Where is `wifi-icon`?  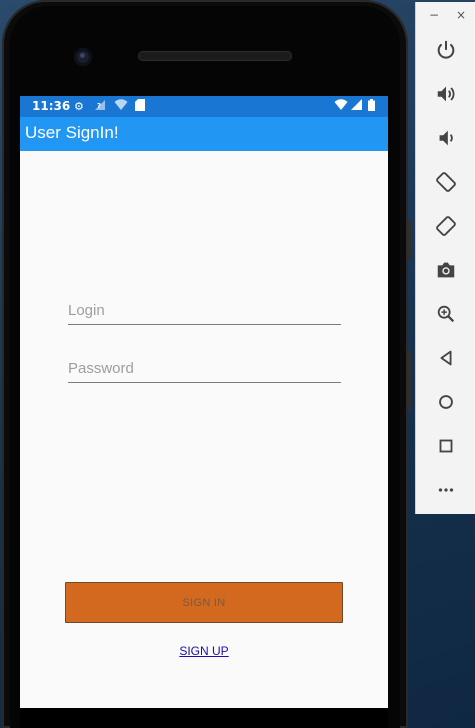
wifi-icon is located at coordinates (121, 107).